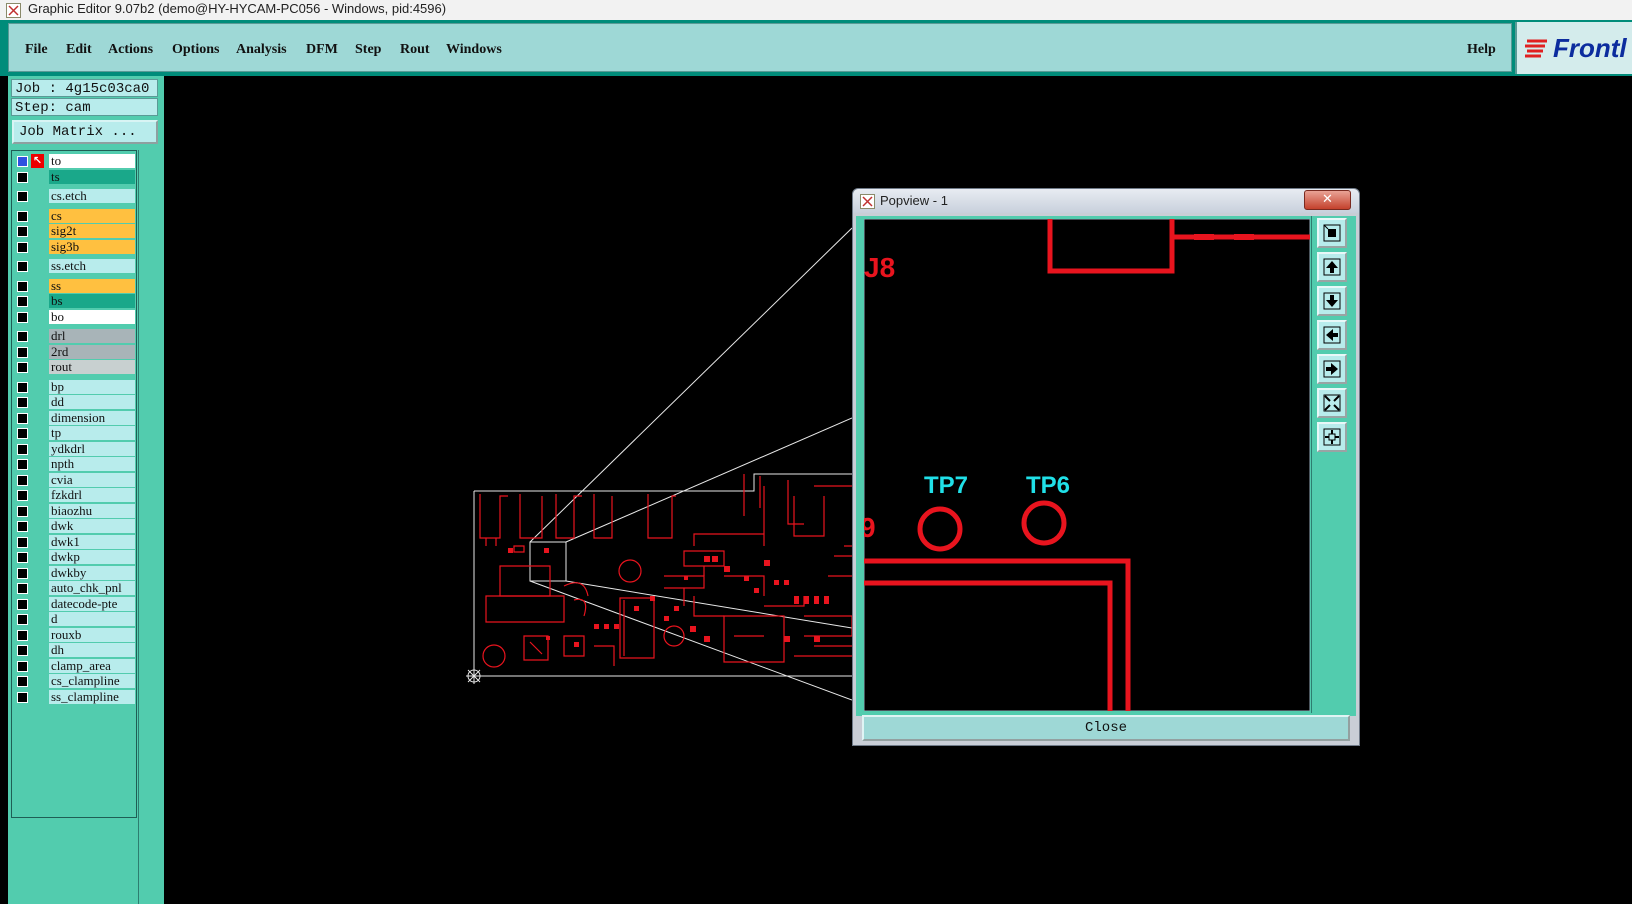 Image resolution: width=1632 pixels, height=904 pixels. I want to click on popview-canvas: J8 TP7 TP6 9, so click(1087, 465).